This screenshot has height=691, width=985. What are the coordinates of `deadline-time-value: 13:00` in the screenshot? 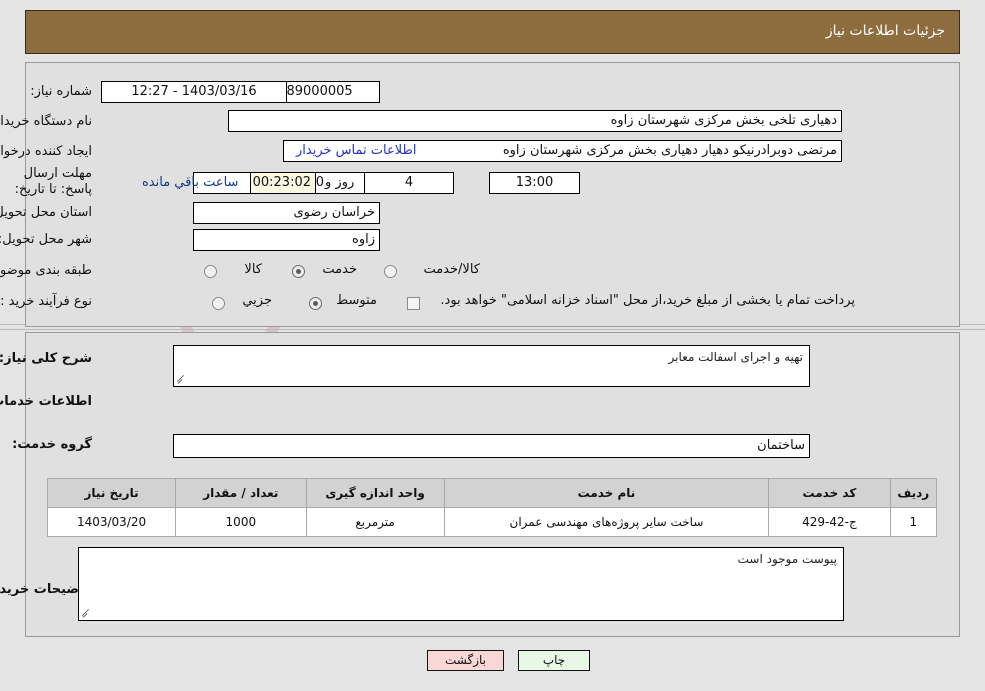 It's located at (534, 183).